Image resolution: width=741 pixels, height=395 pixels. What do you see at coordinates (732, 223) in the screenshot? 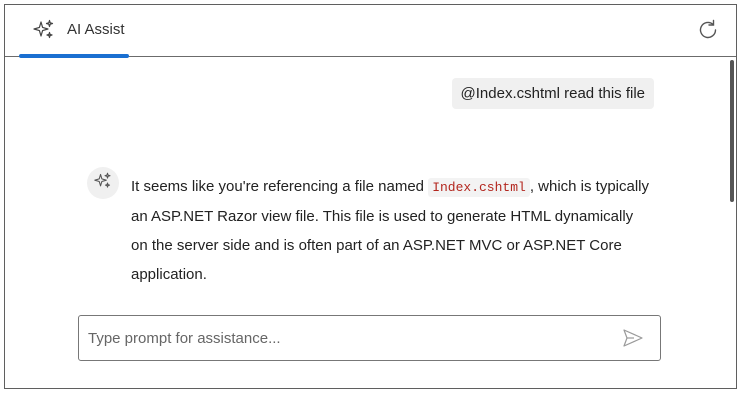
I see `chat-scrollbar` at bounding box center [732, 223].